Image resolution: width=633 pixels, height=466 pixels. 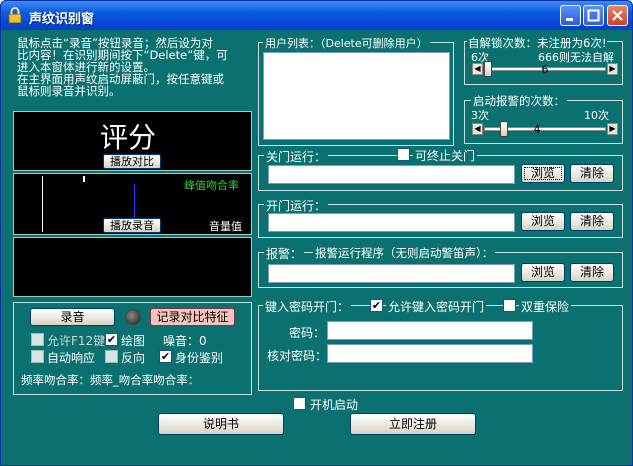 I want to click on peak-marker, so click(x=84, y=179).